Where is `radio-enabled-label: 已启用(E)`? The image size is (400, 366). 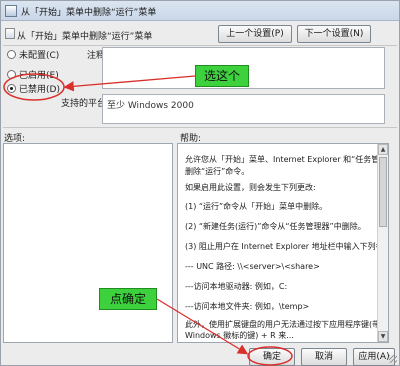
radio-enabled-label: 已启用(E) is located at coordinates (39, 76).